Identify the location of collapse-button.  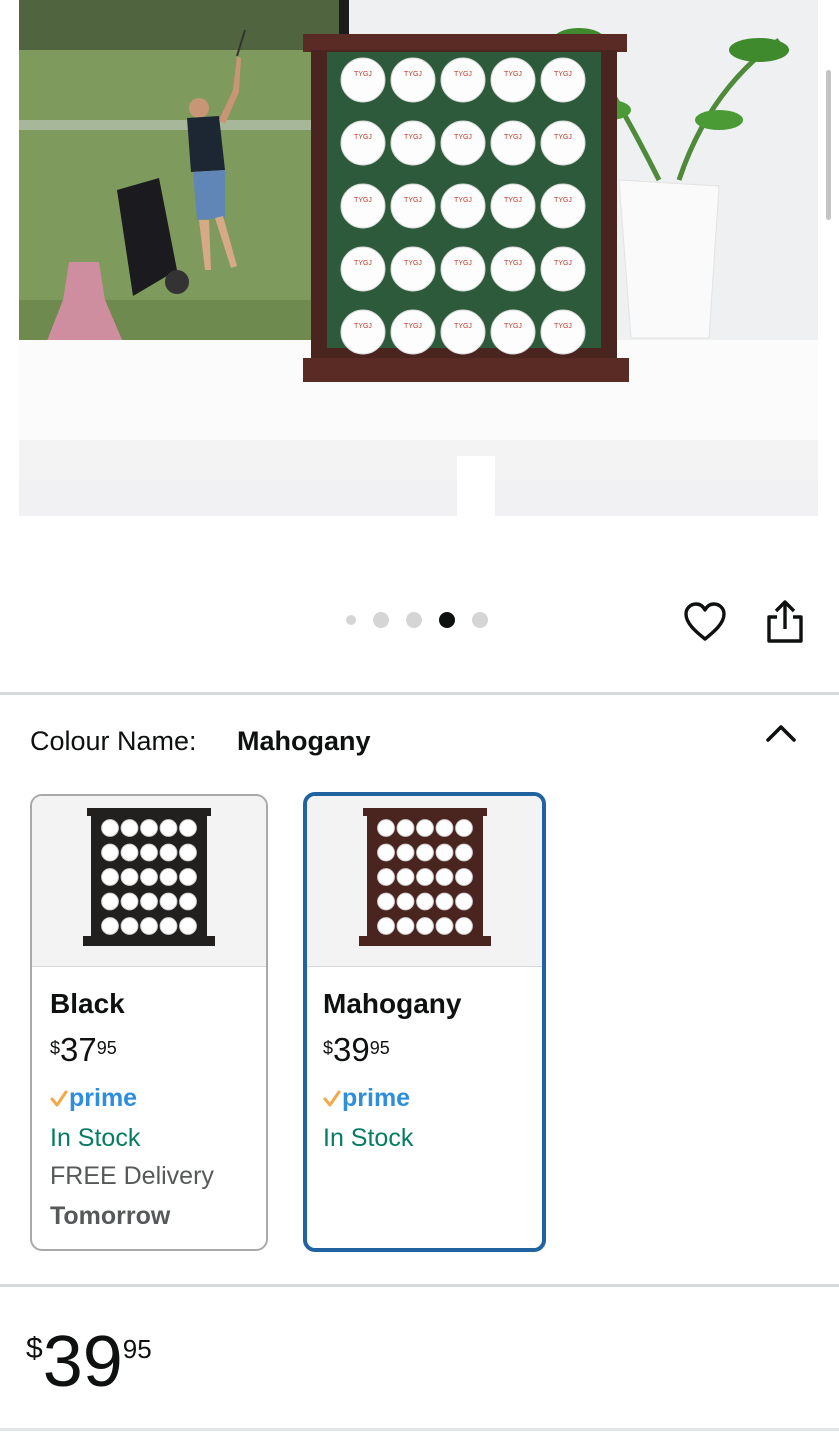
(781, 733).